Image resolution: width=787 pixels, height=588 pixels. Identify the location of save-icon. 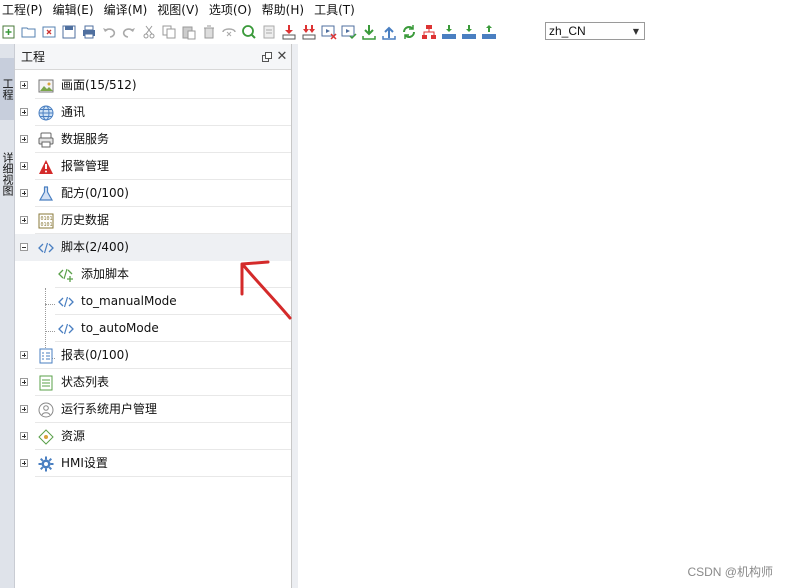
(69, 32).